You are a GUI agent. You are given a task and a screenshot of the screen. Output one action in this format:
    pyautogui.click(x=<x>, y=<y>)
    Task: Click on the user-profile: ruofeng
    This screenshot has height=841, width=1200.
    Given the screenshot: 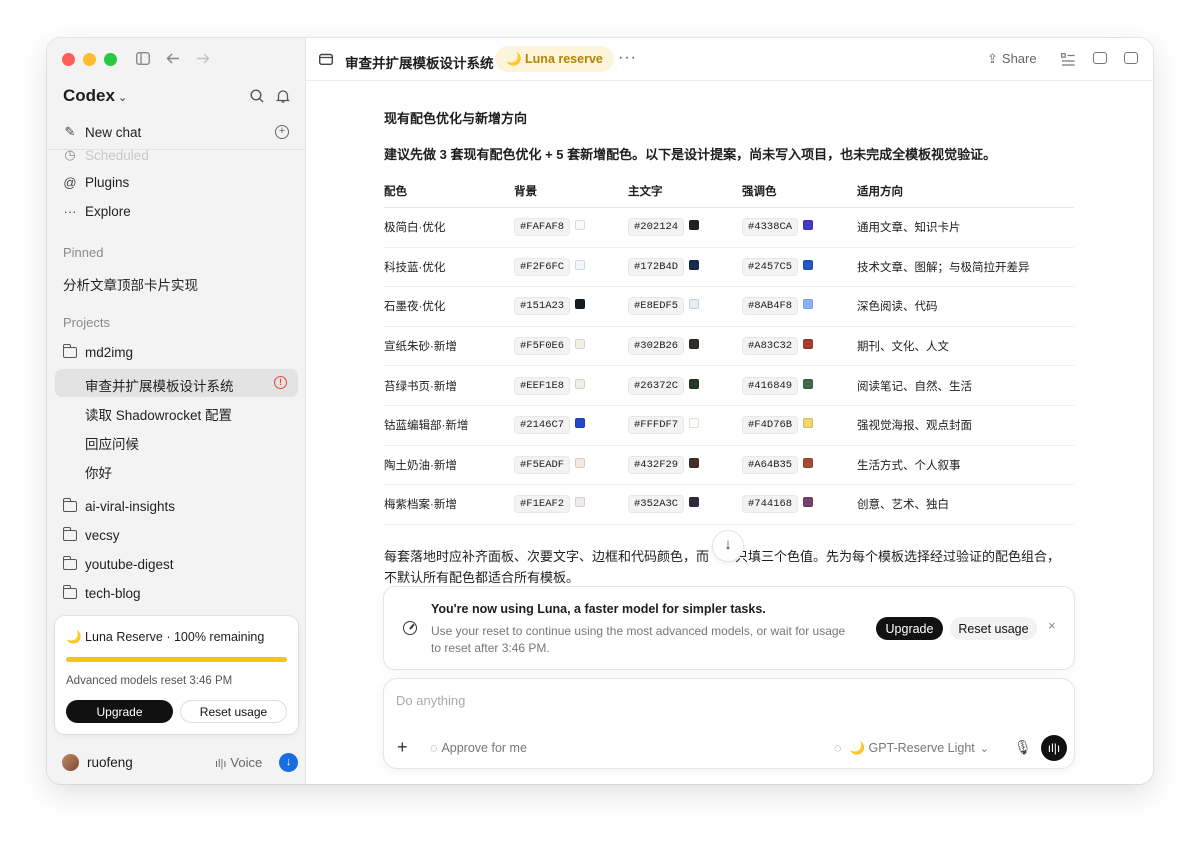 What is the action you would take?
    pyautogui.click(x=97, y=762)
    